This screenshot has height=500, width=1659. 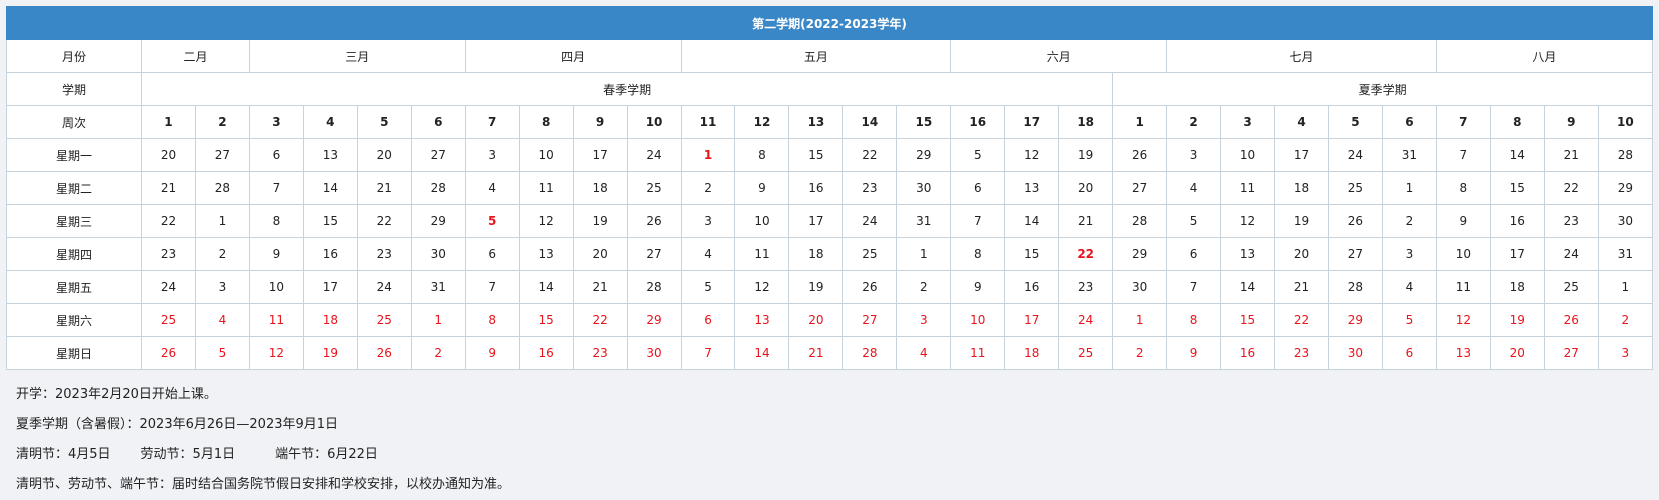 I want to click on weekday-label: 星期一, so click(x=74, y=155).